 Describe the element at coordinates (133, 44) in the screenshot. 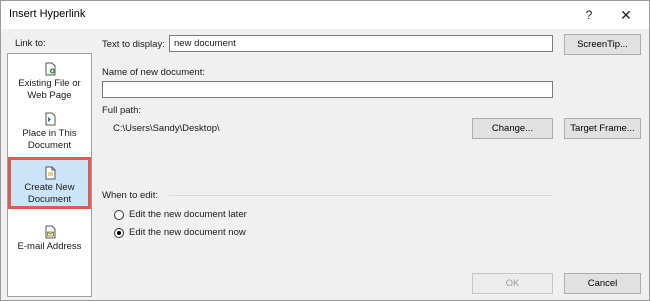

I see `text-to-display-label: Text to display:` at that location.